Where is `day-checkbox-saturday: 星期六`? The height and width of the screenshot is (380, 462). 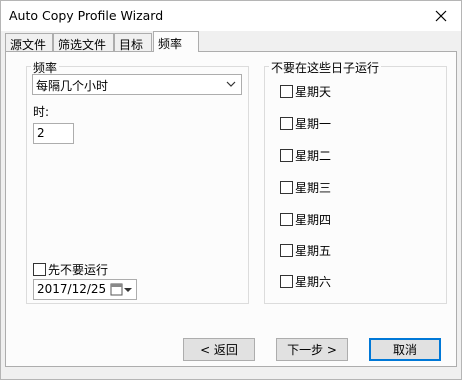
day-checkbox-saturday: 星期六 is located at coordinates (305, 281).